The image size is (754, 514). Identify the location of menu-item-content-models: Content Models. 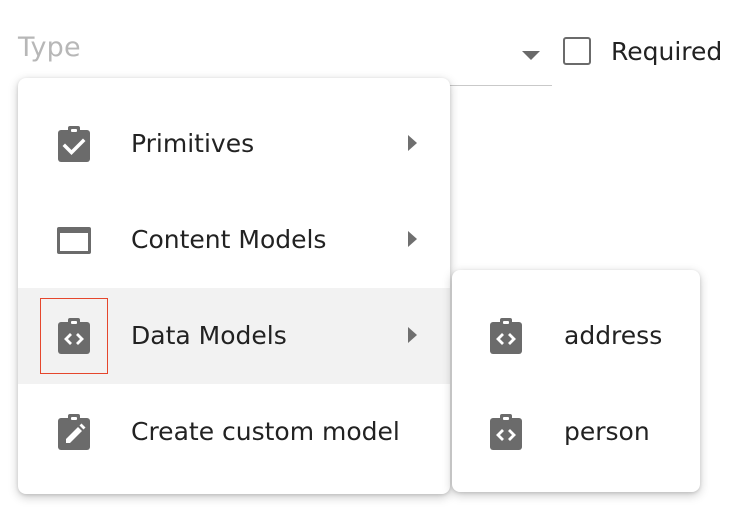
(234, 240).